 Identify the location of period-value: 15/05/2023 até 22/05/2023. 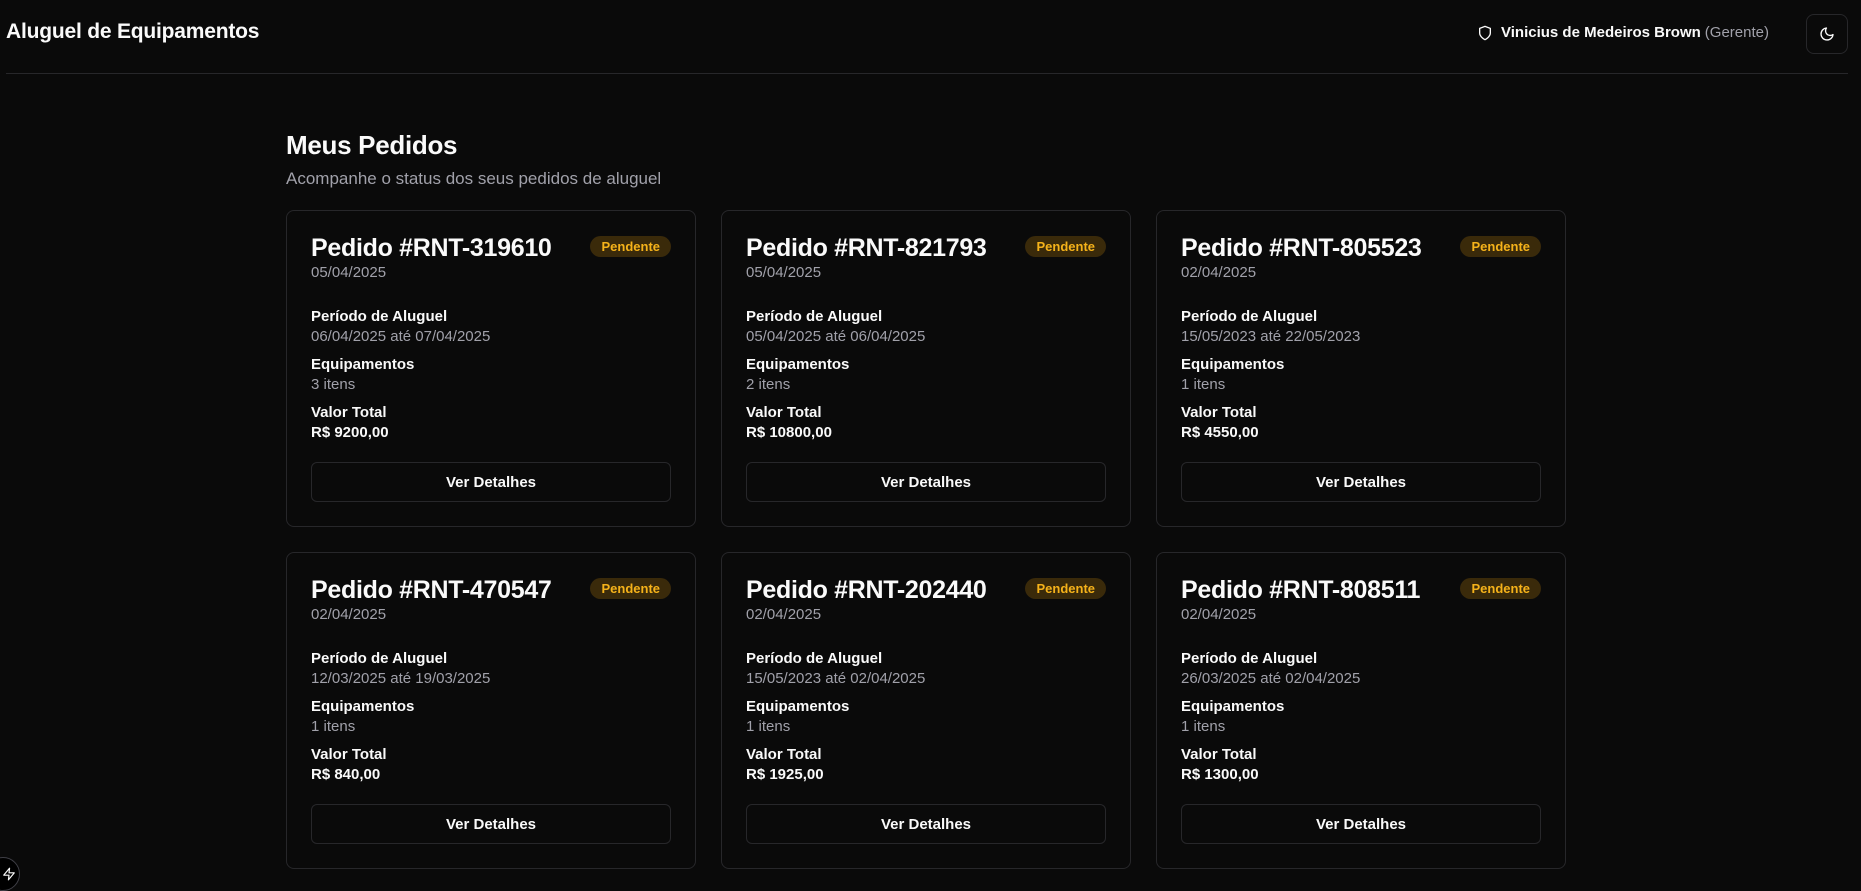
(1271, 336).